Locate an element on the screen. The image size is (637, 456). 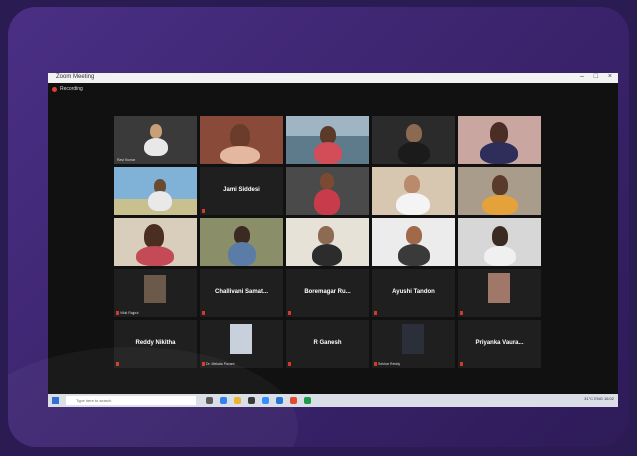
participant-name: Ayushi Tandon is located at coordinates (413, 292).